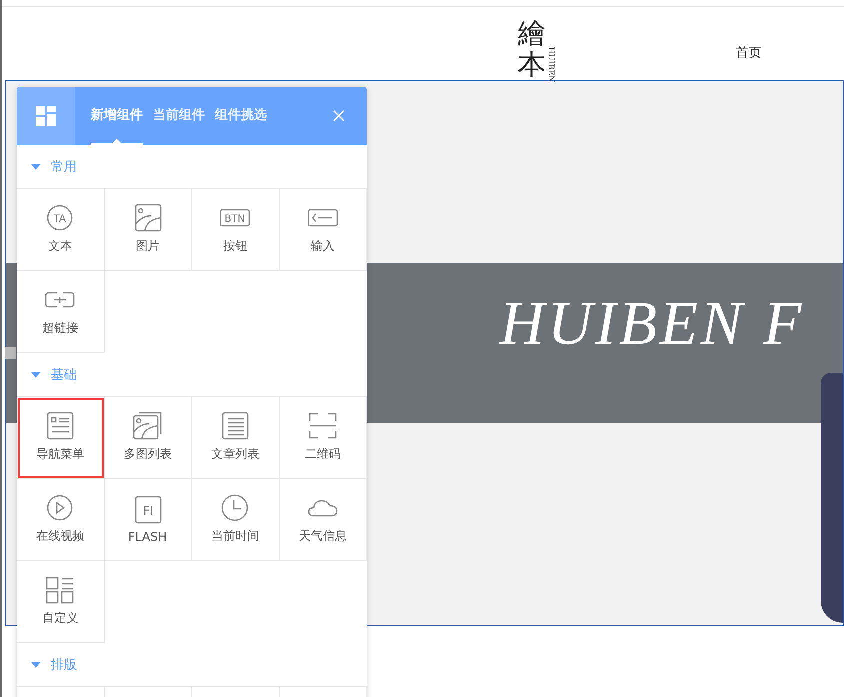  Describe the element at coordinates (60, 218) in the screenshot. I see `text-icon: TA` at that location.